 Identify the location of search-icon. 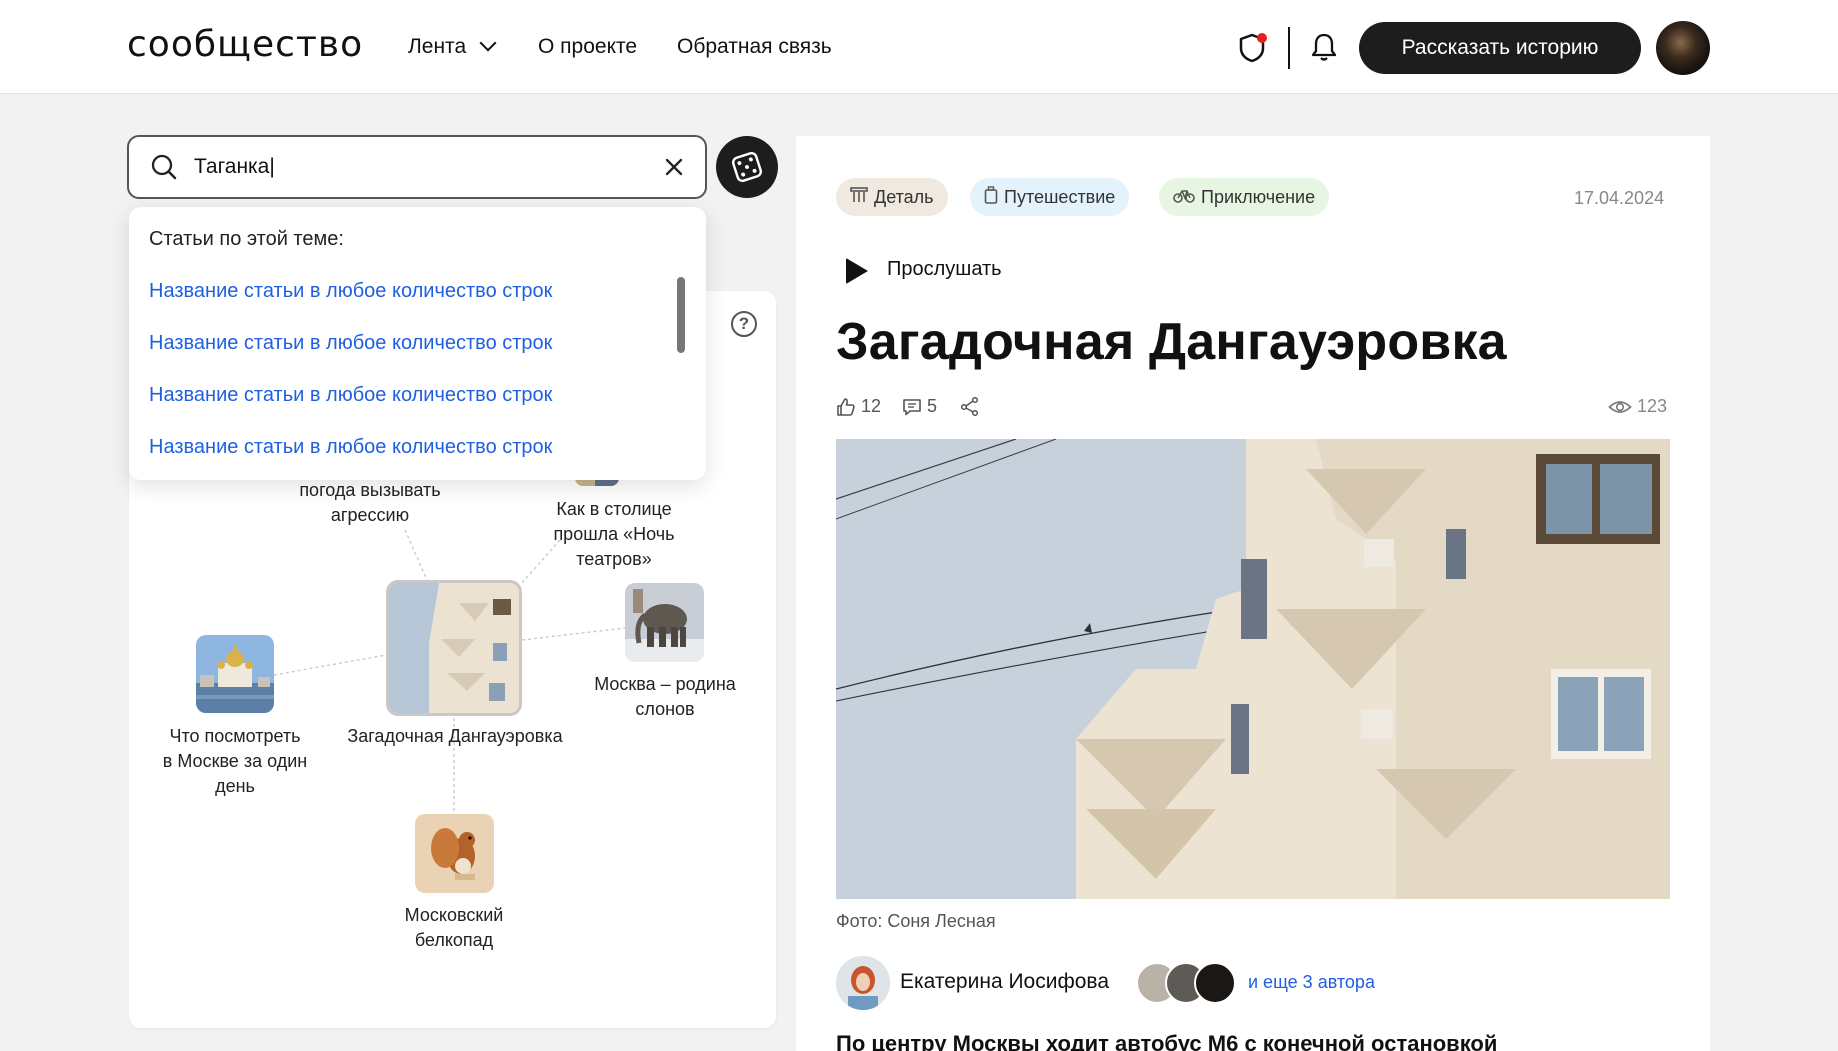
(164, 167).